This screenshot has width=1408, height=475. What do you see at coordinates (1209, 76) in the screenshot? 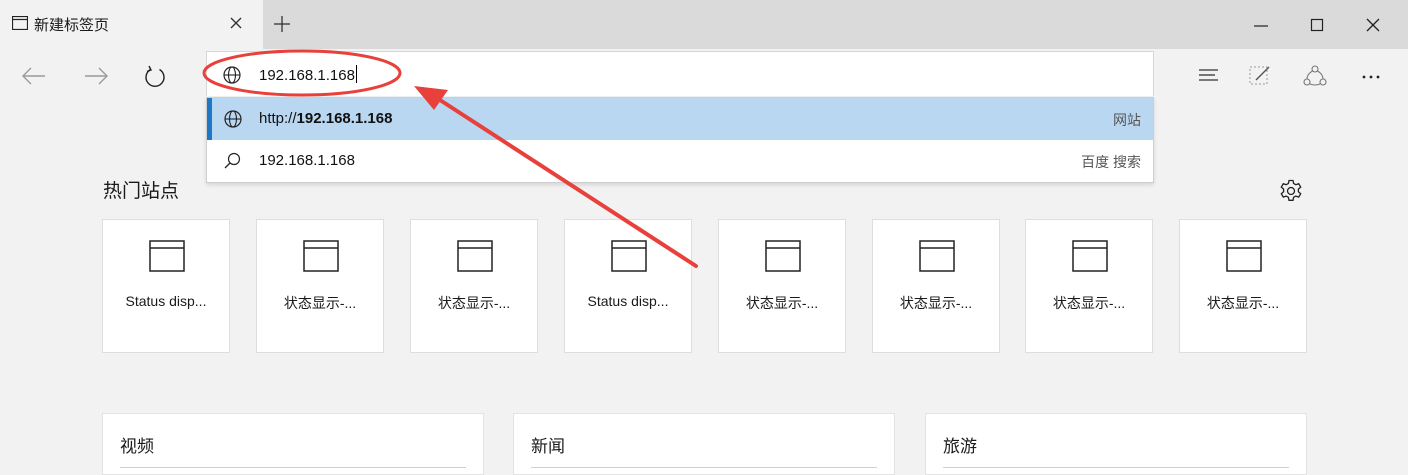
I see `hub-icon` at bounding box center [1209, 76].